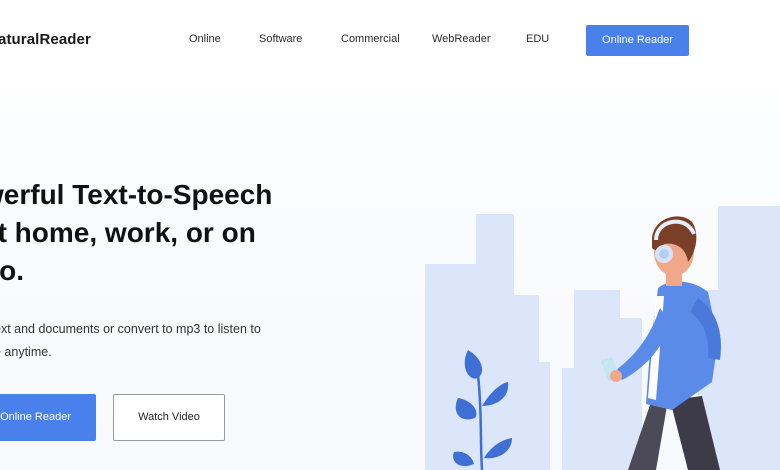 This screenshot has height=470, width=780. I want to click on headline-line: at home, work, or on, so click(128, 232).